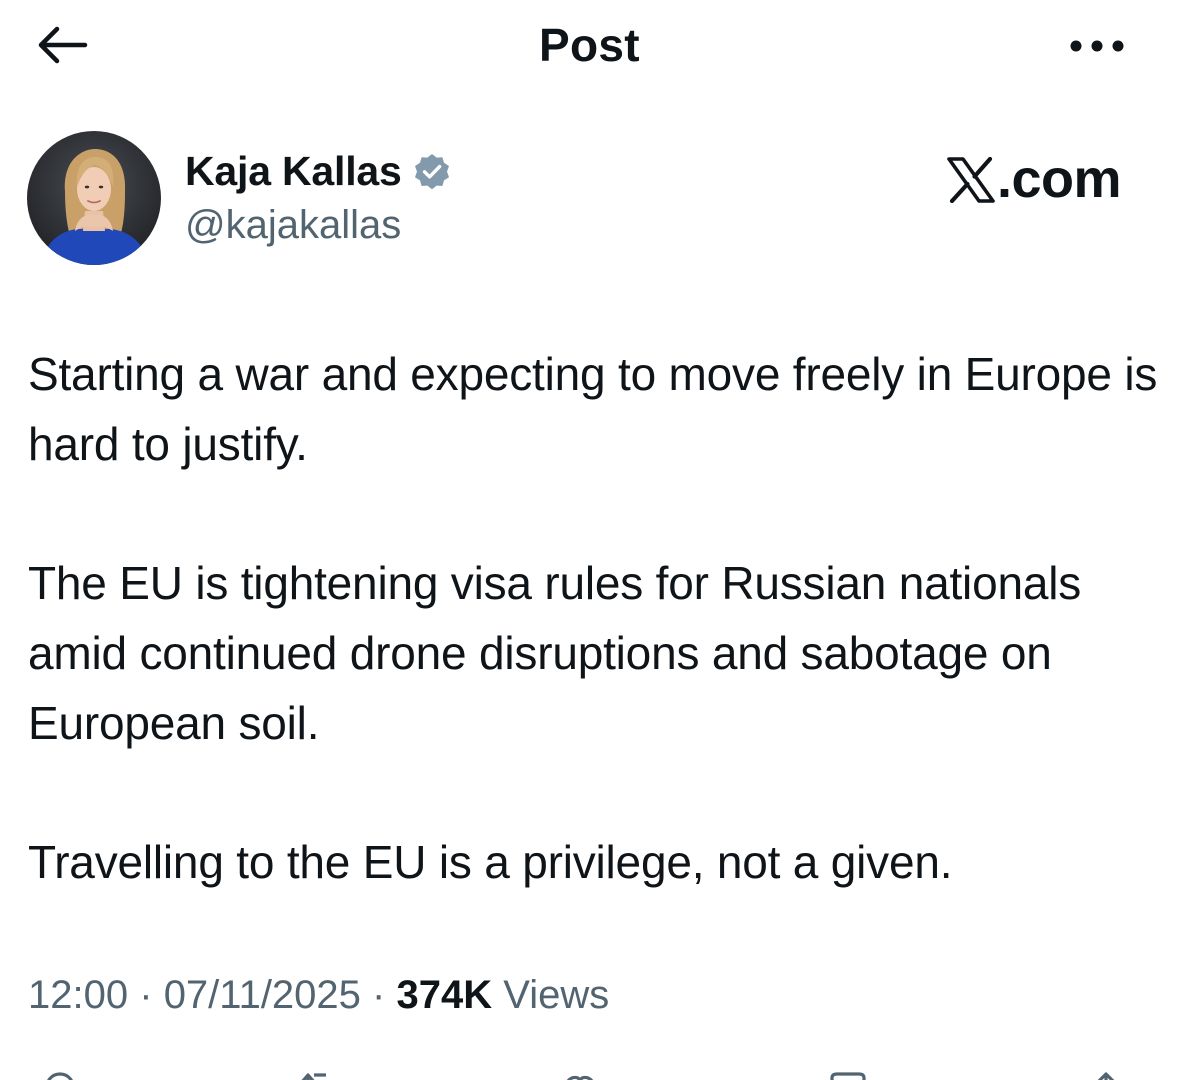  I want to click on repost-button, so click(314, 1074).